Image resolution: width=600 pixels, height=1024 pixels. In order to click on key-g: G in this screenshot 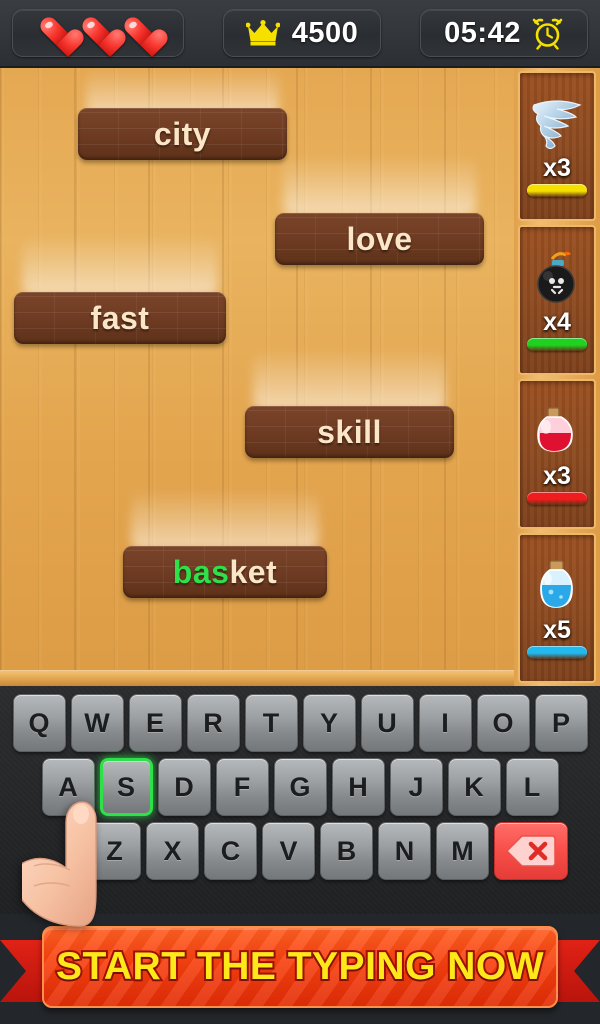, I will do `click(300, 787)`.